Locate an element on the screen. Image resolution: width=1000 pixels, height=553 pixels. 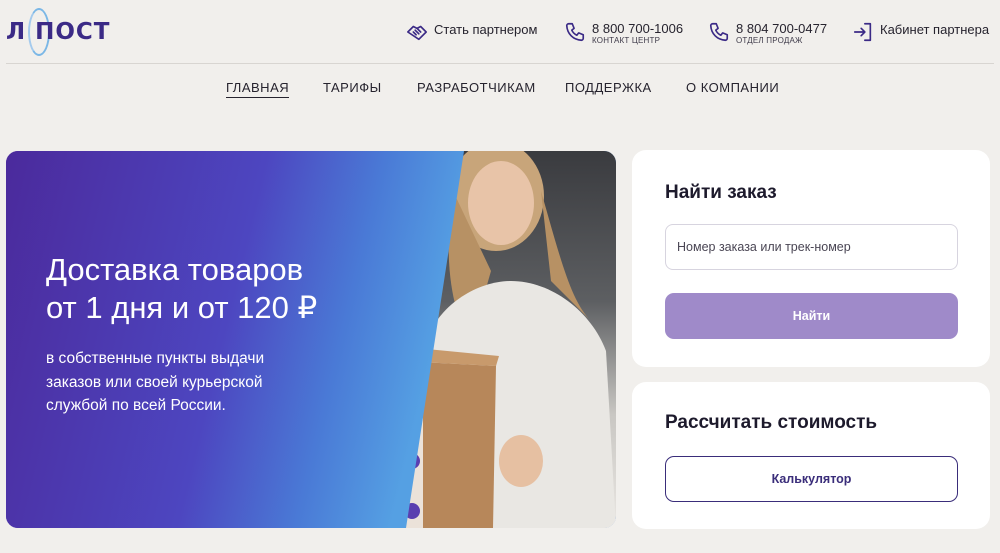
nav-item-support: ПОДДЕРЖКА is located at coordinates (608, 87).